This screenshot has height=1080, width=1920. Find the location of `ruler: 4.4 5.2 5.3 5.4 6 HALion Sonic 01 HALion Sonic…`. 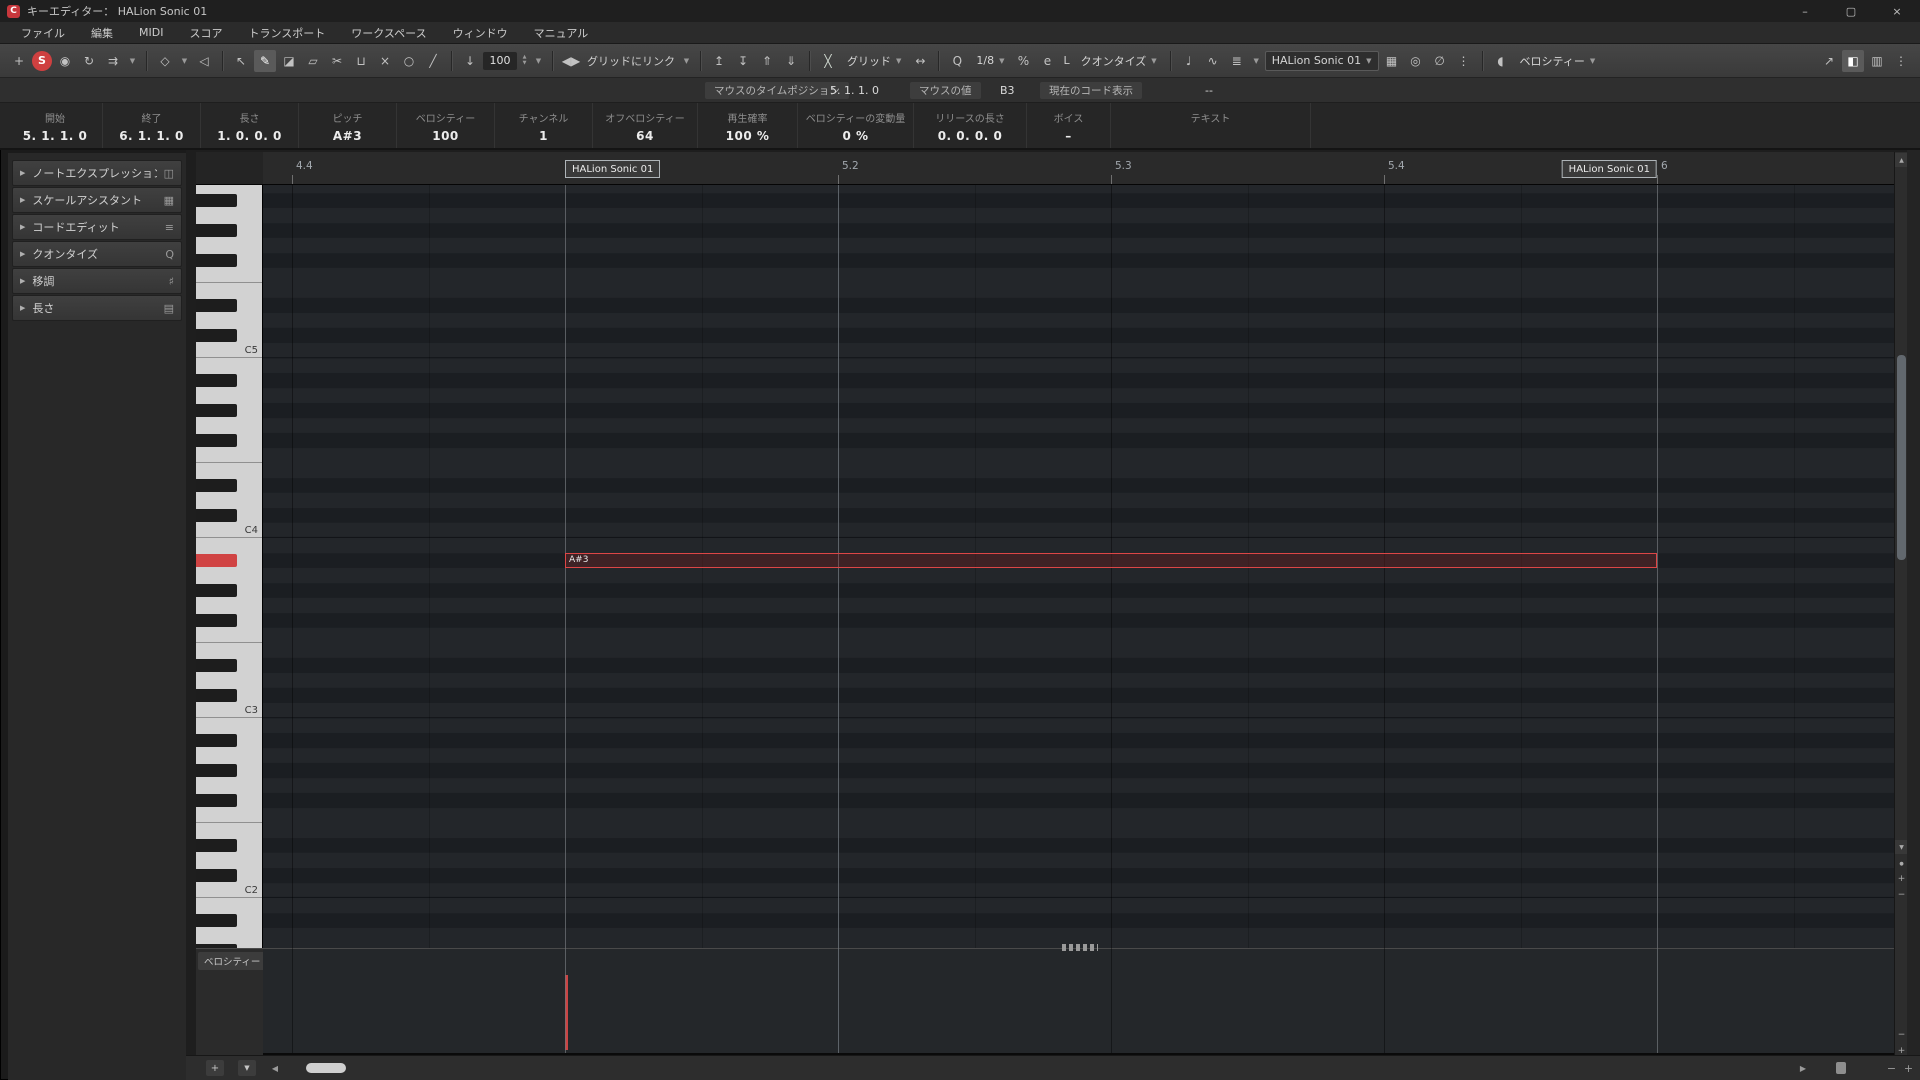

ruler: 4.4 5.2 5.3 5.4 6 HALion Sonic 01 HALion Sonic… is located at coordinates (1078, 168).